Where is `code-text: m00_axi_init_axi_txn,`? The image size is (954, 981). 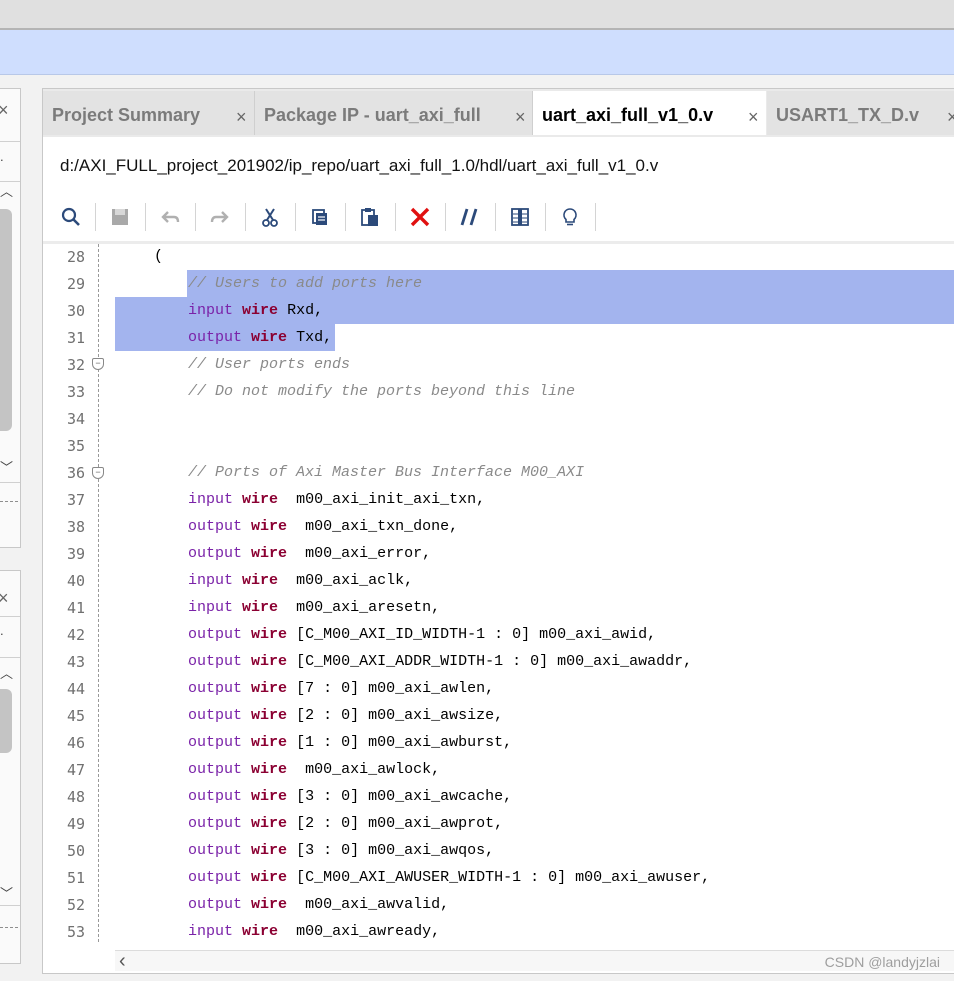
code-text: m00_axi_init_axi_txn, is located at coordinates (386, 499).